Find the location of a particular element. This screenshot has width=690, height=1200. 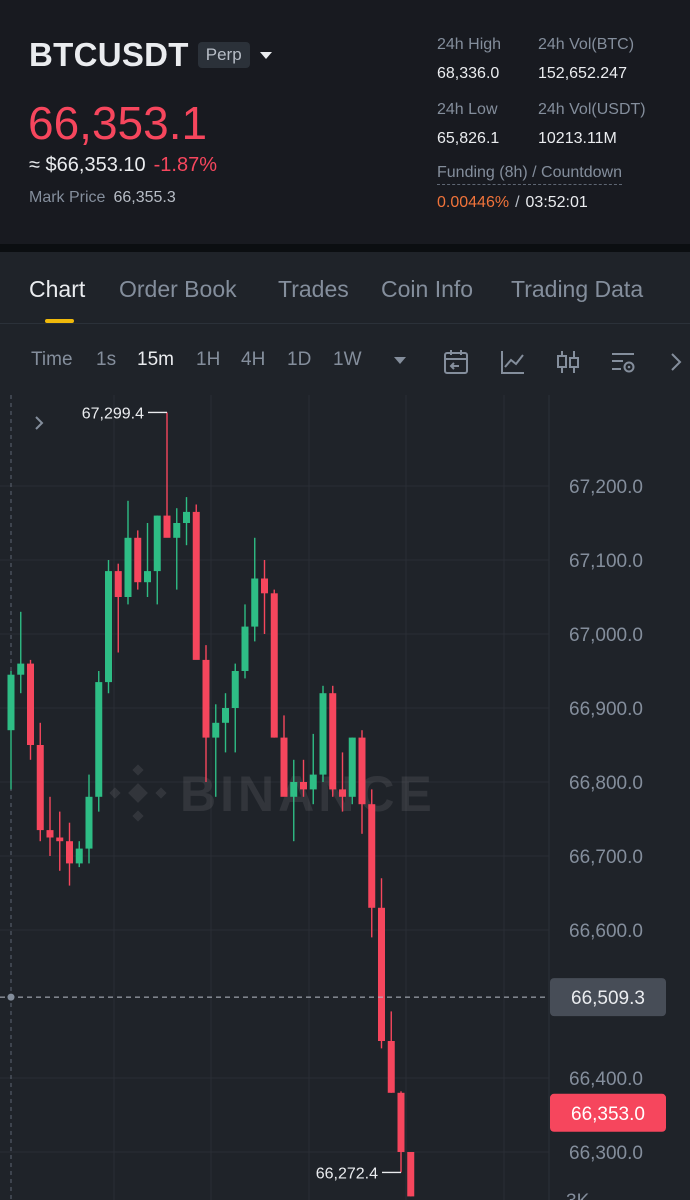

tab-trading-data: Trading Data is located at coordinates (577, 289).